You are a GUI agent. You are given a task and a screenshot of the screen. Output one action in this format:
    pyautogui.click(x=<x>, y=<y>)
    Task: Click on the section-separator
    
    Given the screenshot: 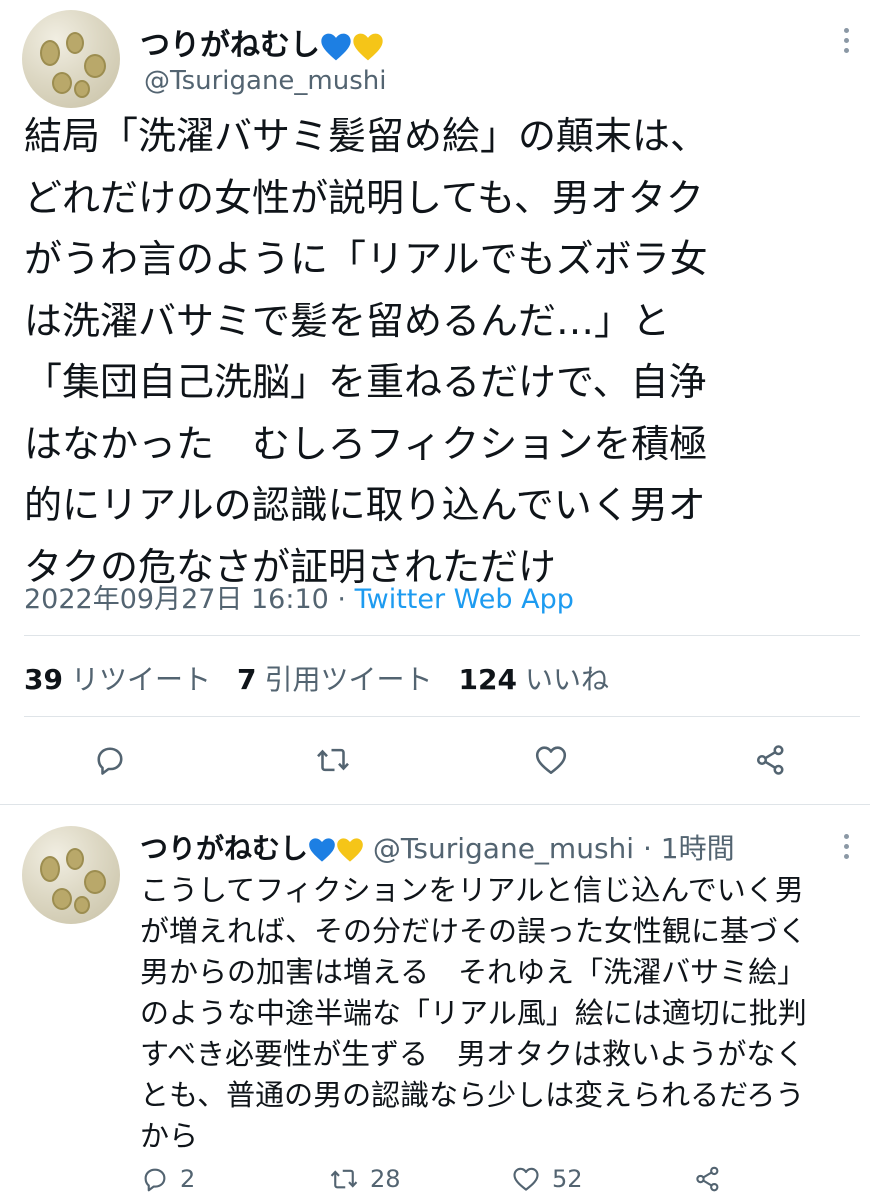 What is the action you would take?
    pyautogui.click(x=435, y=804)
    